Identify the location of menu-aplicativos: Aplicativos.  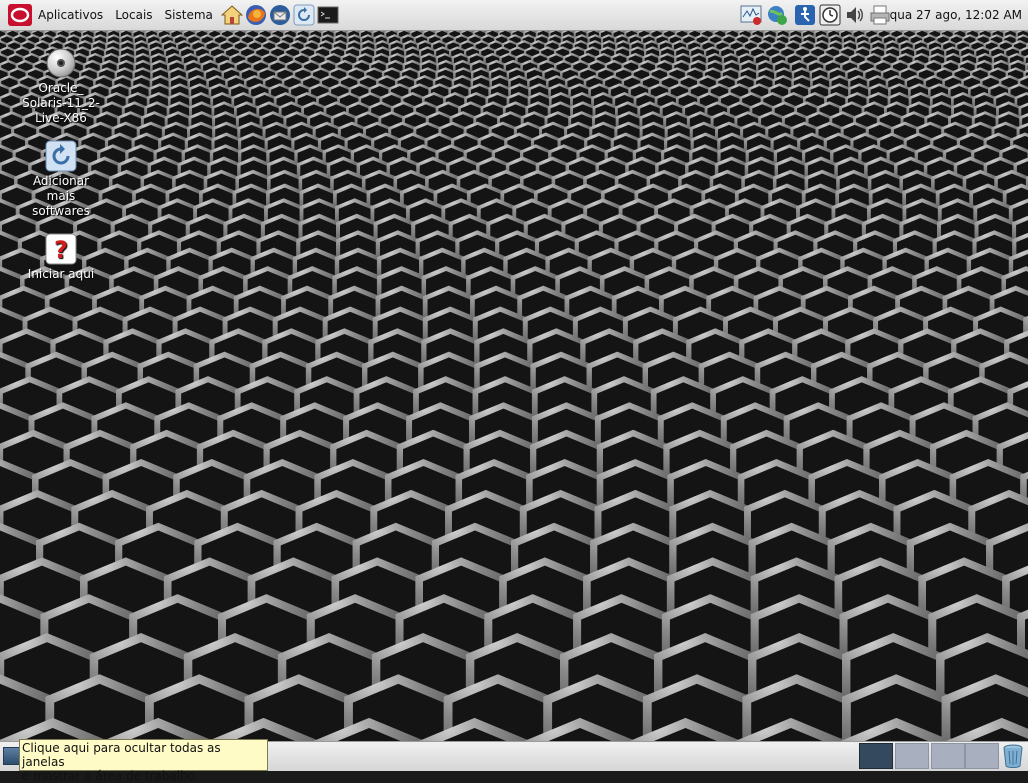
(70, 15).